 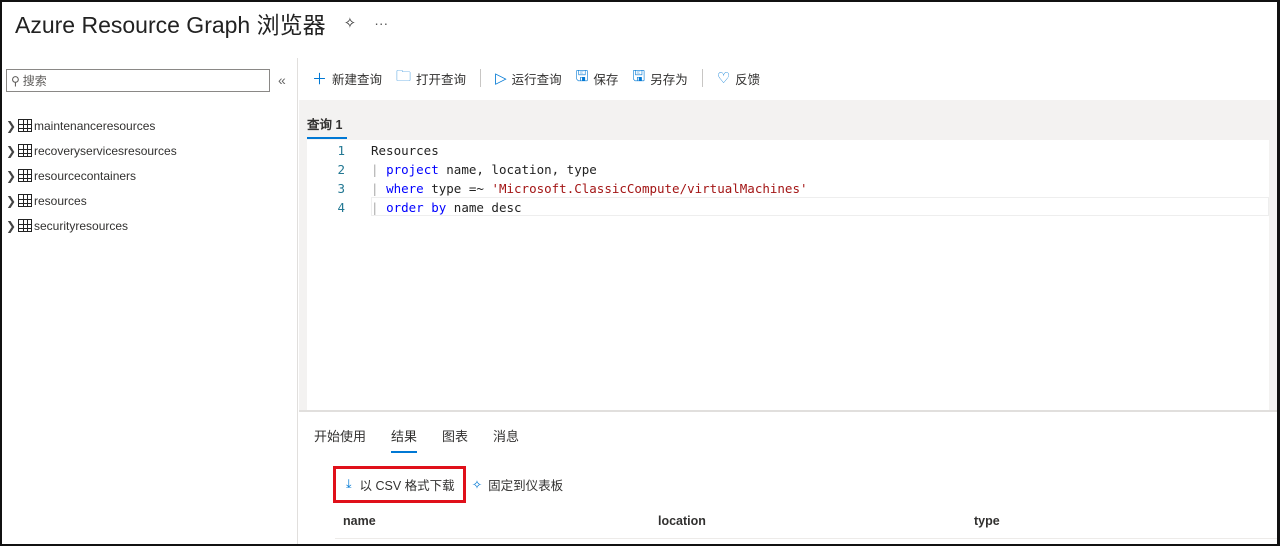 I want to click on tab-3: 消息, so click(x=506, y=439).